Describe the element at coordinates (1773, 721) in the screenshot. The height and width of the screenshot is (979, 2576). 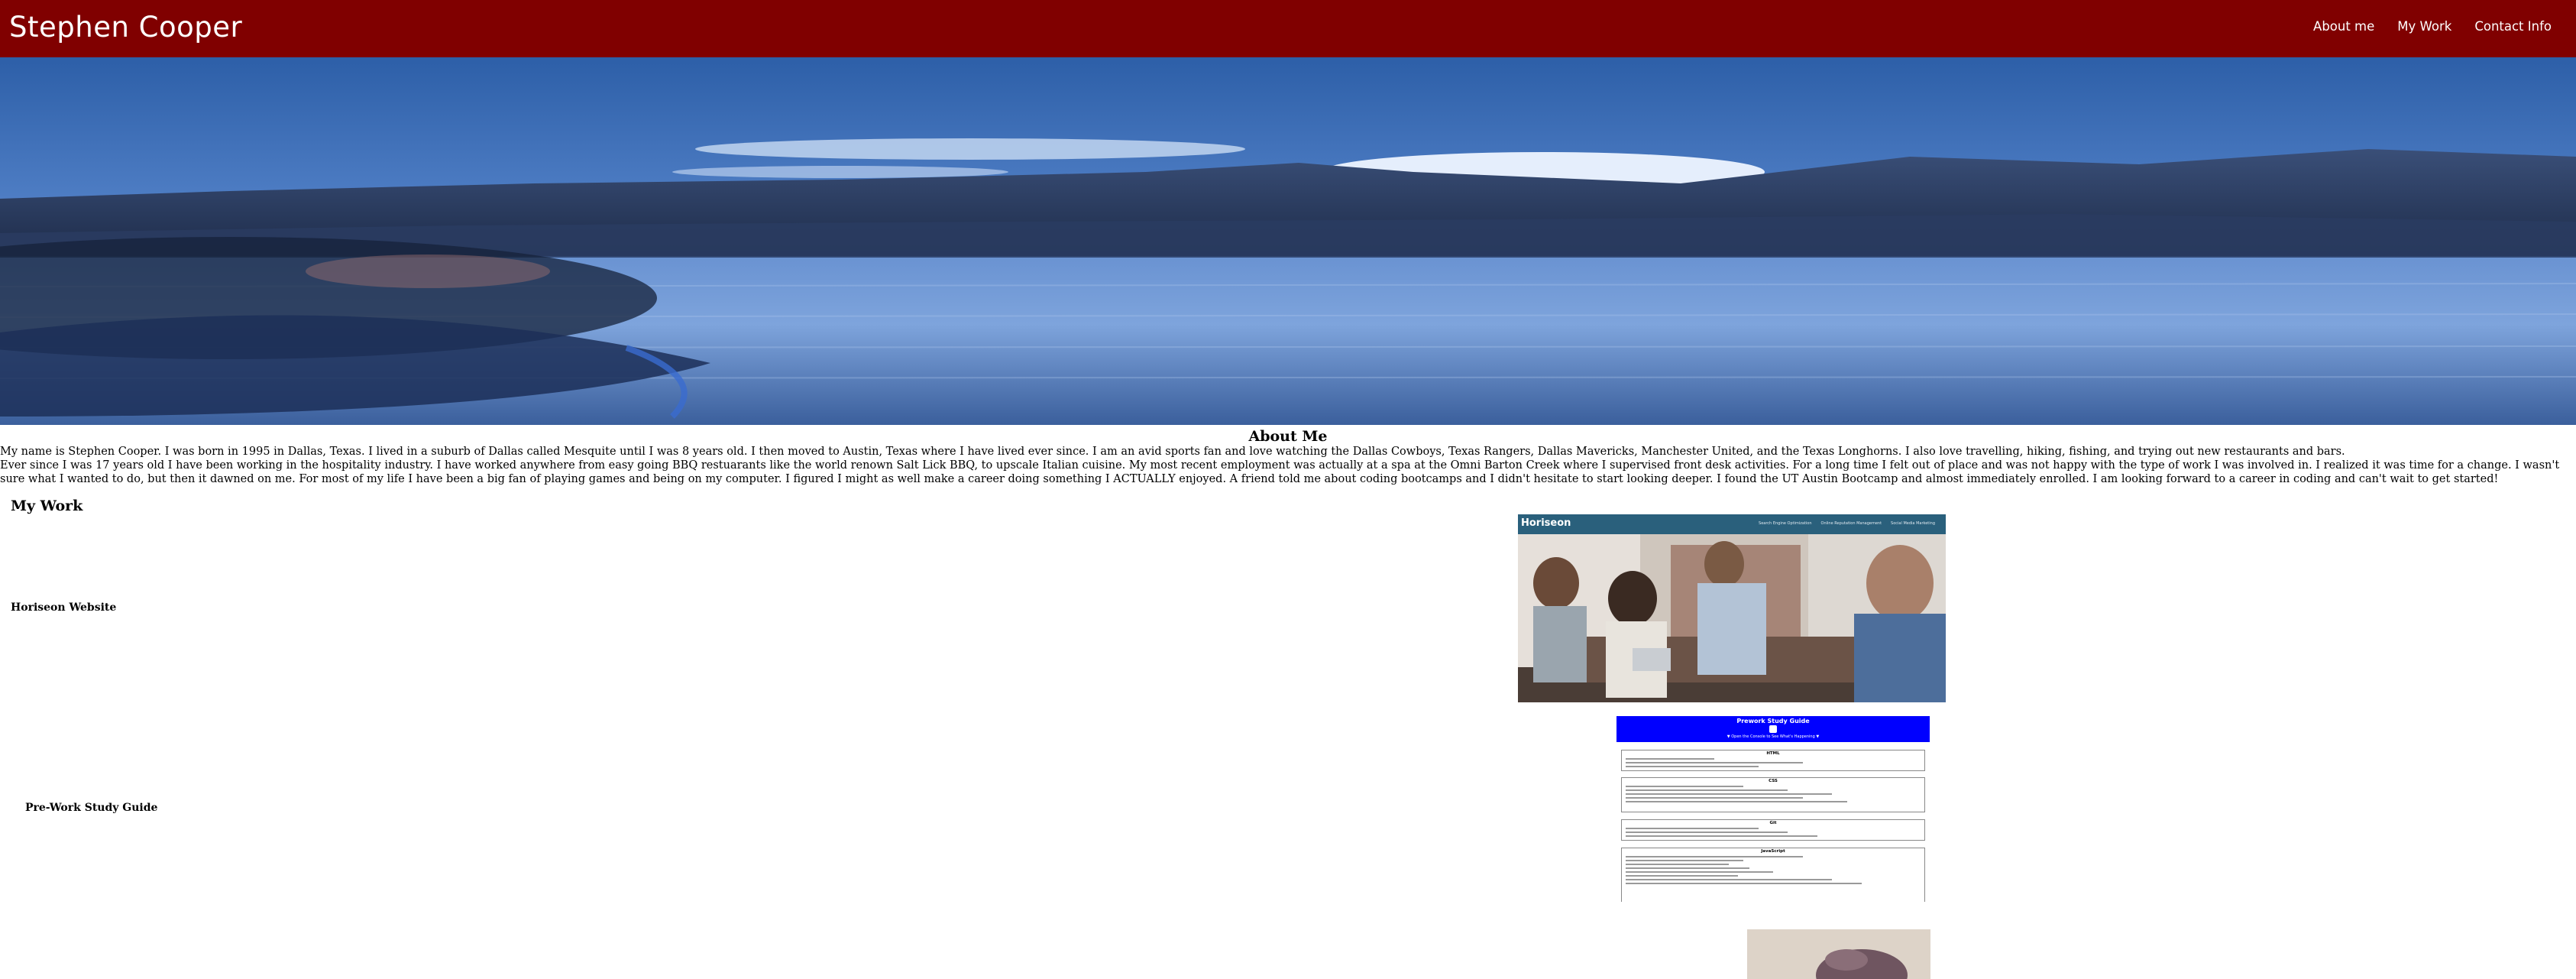
I see `study-guide-thumb-title: Prework Study Guide` at that location.